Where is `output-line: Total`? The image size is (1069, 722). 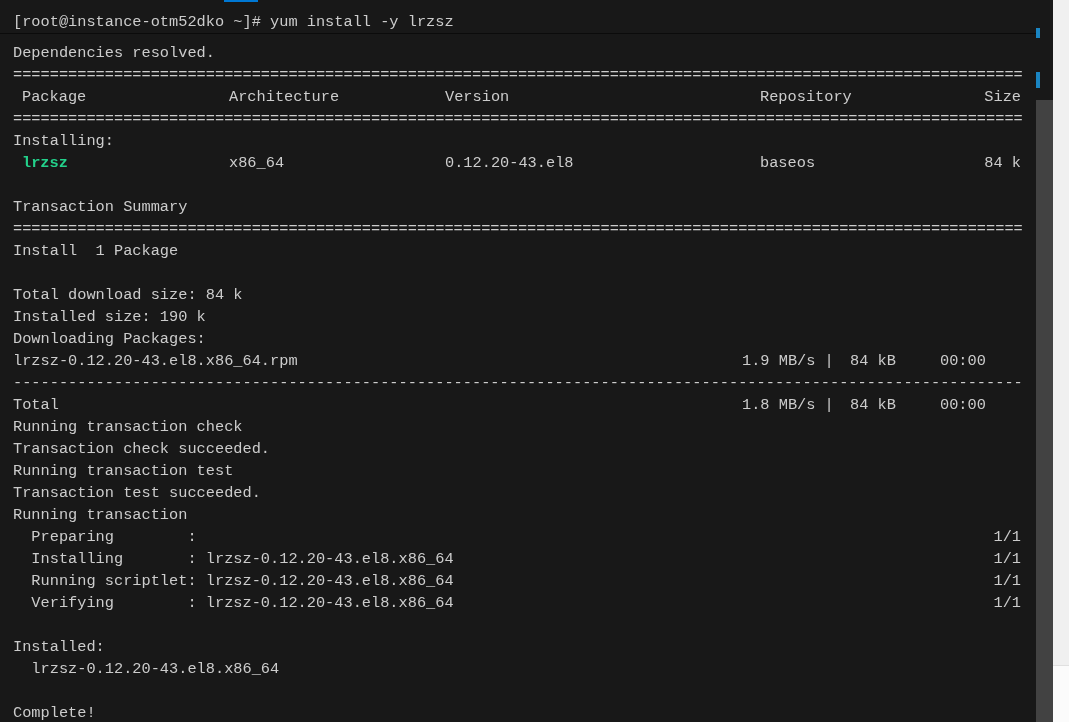
output-line: Total is located at coordinates (36, 405).